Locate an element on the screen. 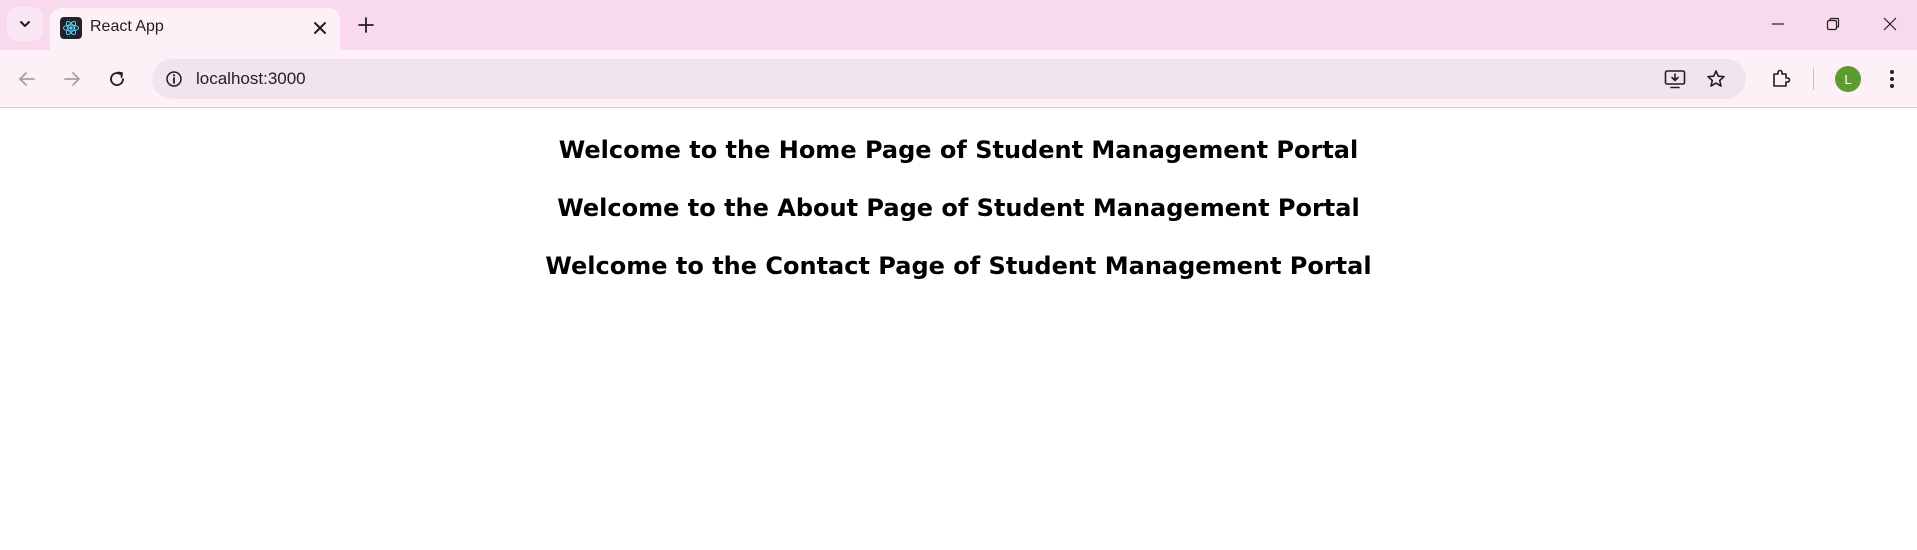 Image resolution: width=1917 pixels, height=550 pixels. back-arrow-icon is located at coordinates (27, 79).